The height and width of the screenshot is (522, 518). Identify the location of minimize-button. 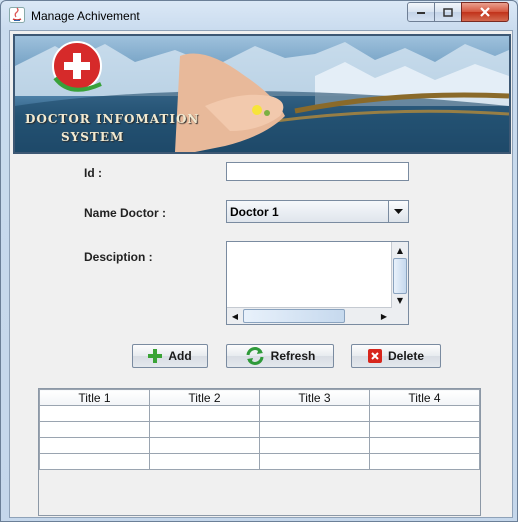
(421, 12).